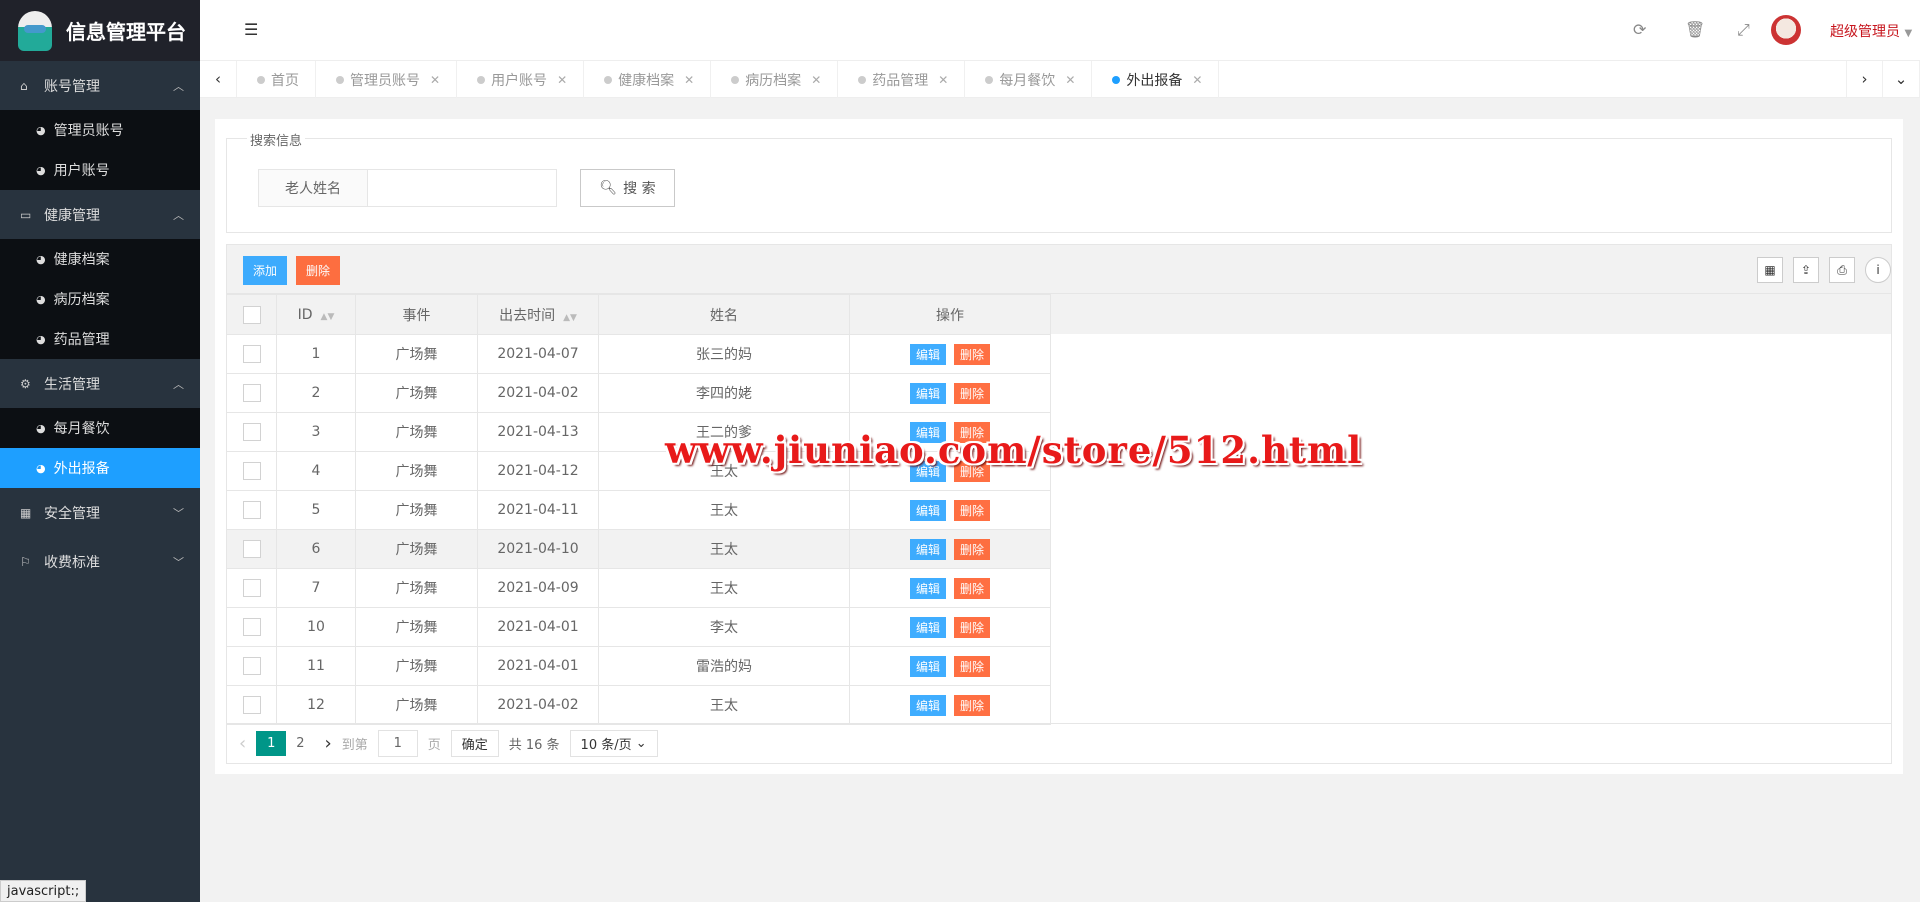 The width and height of the screenshot is (1920, 902). I want to click on sidebar-group: ⚐ 收费标准 ﹀, so click(100, 561).